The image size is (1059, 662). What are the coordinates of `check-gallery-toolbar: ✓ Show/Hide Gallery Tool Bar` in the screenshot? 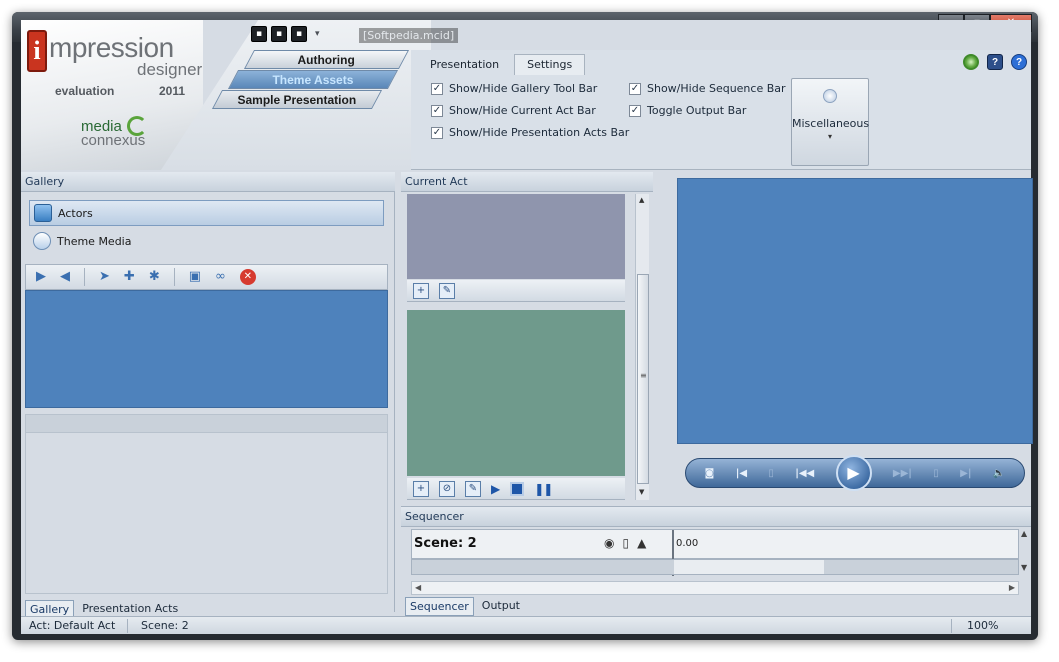 It's located at (514, 88).